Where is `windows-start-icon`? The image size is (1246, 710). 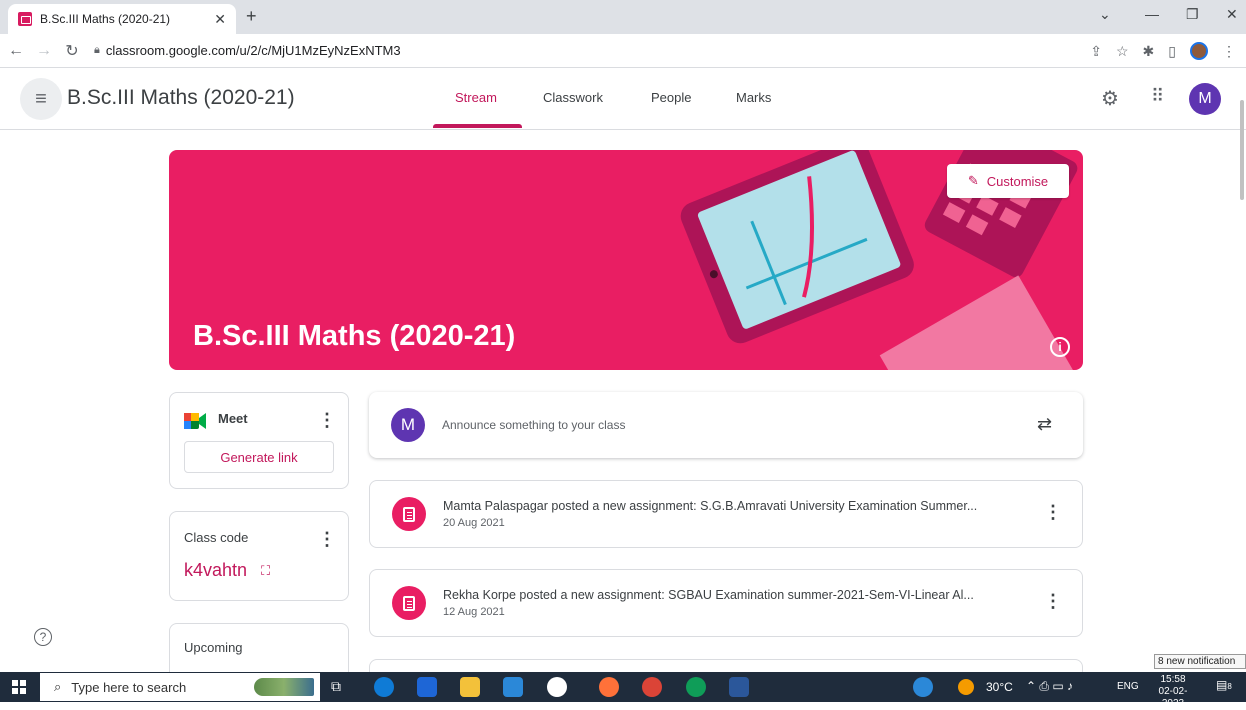 windows-start-icon is located at coordinates (19, 687).